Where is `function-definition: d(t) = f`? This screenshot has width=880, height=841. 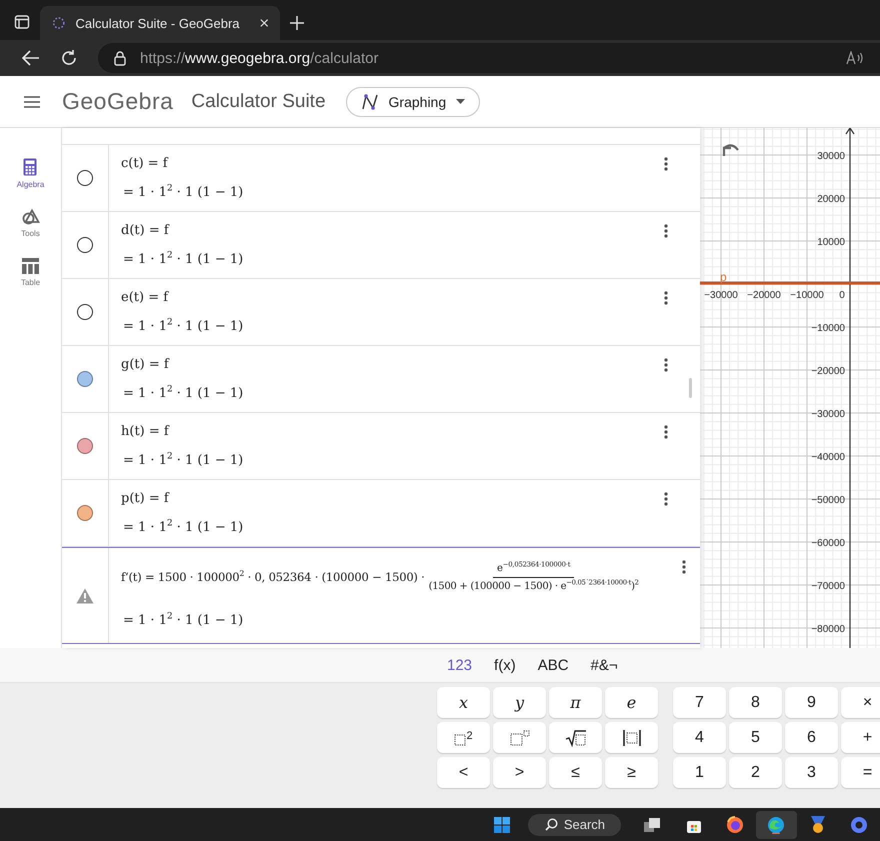 function-definition: d(t) = f is located at coordinates (388, 230).